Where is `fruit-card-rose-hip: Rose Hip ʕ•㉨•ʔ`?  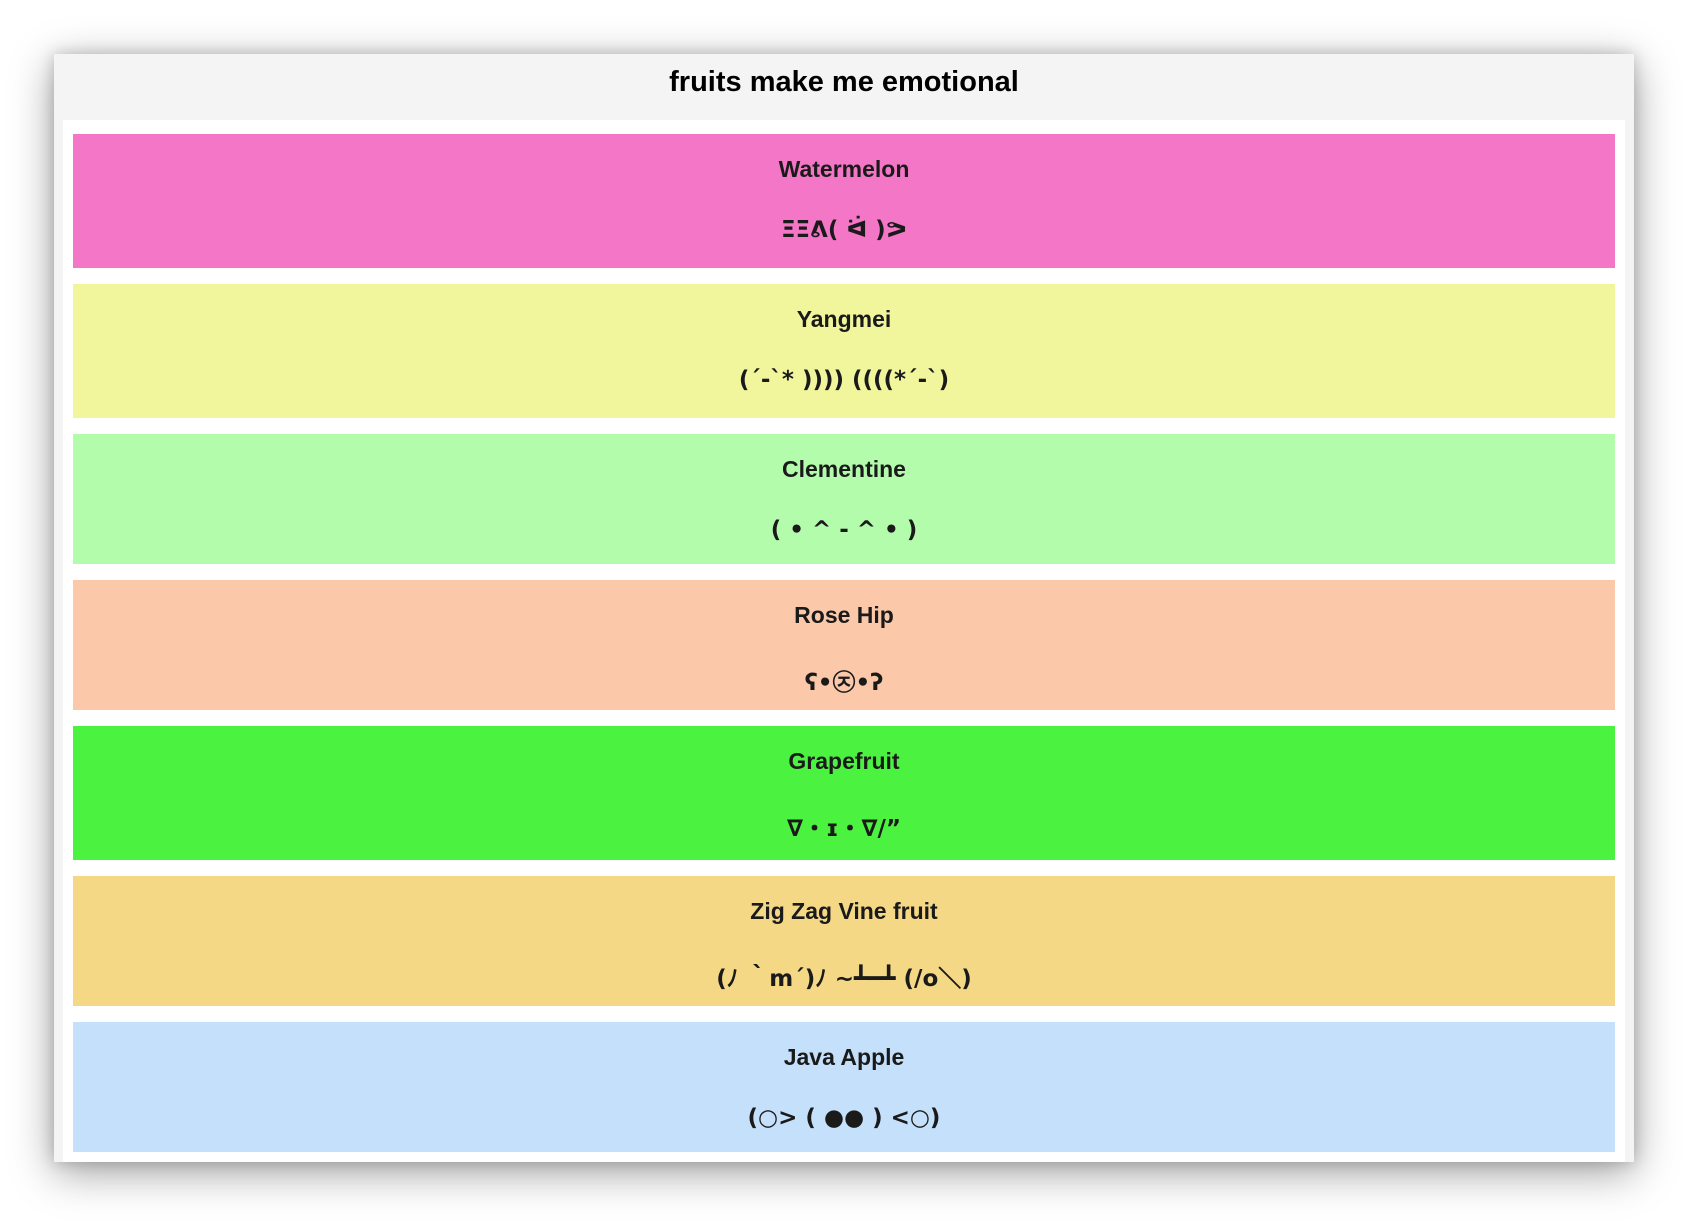
fruit-card-rose-hip: Rose Hip ʕ•㉨•ʔ is located at coordinates (844, 645).